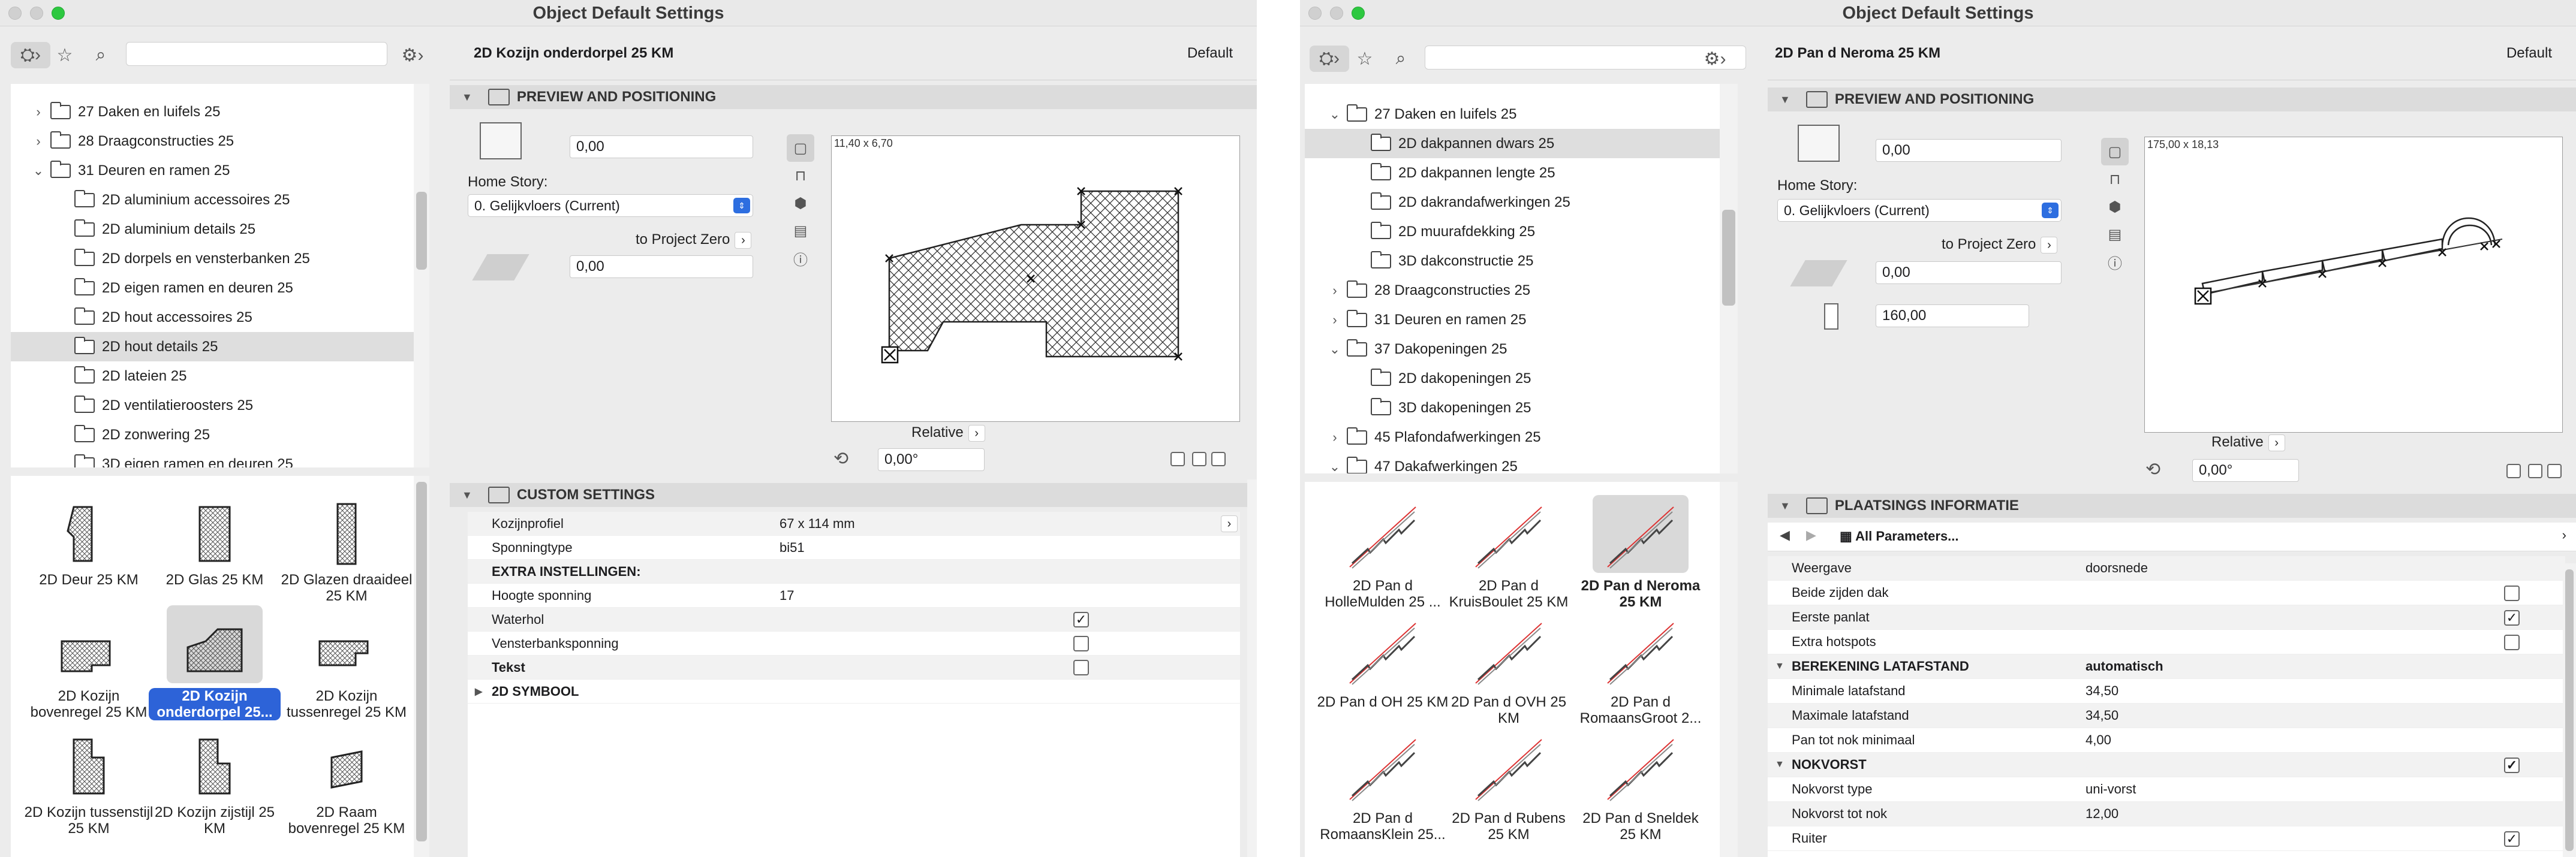 This screenshot has width=2576, height=857. Describe the element at coordinates (1401, 59) in the screenshot. I see `search-icon: ⌕` at that location.